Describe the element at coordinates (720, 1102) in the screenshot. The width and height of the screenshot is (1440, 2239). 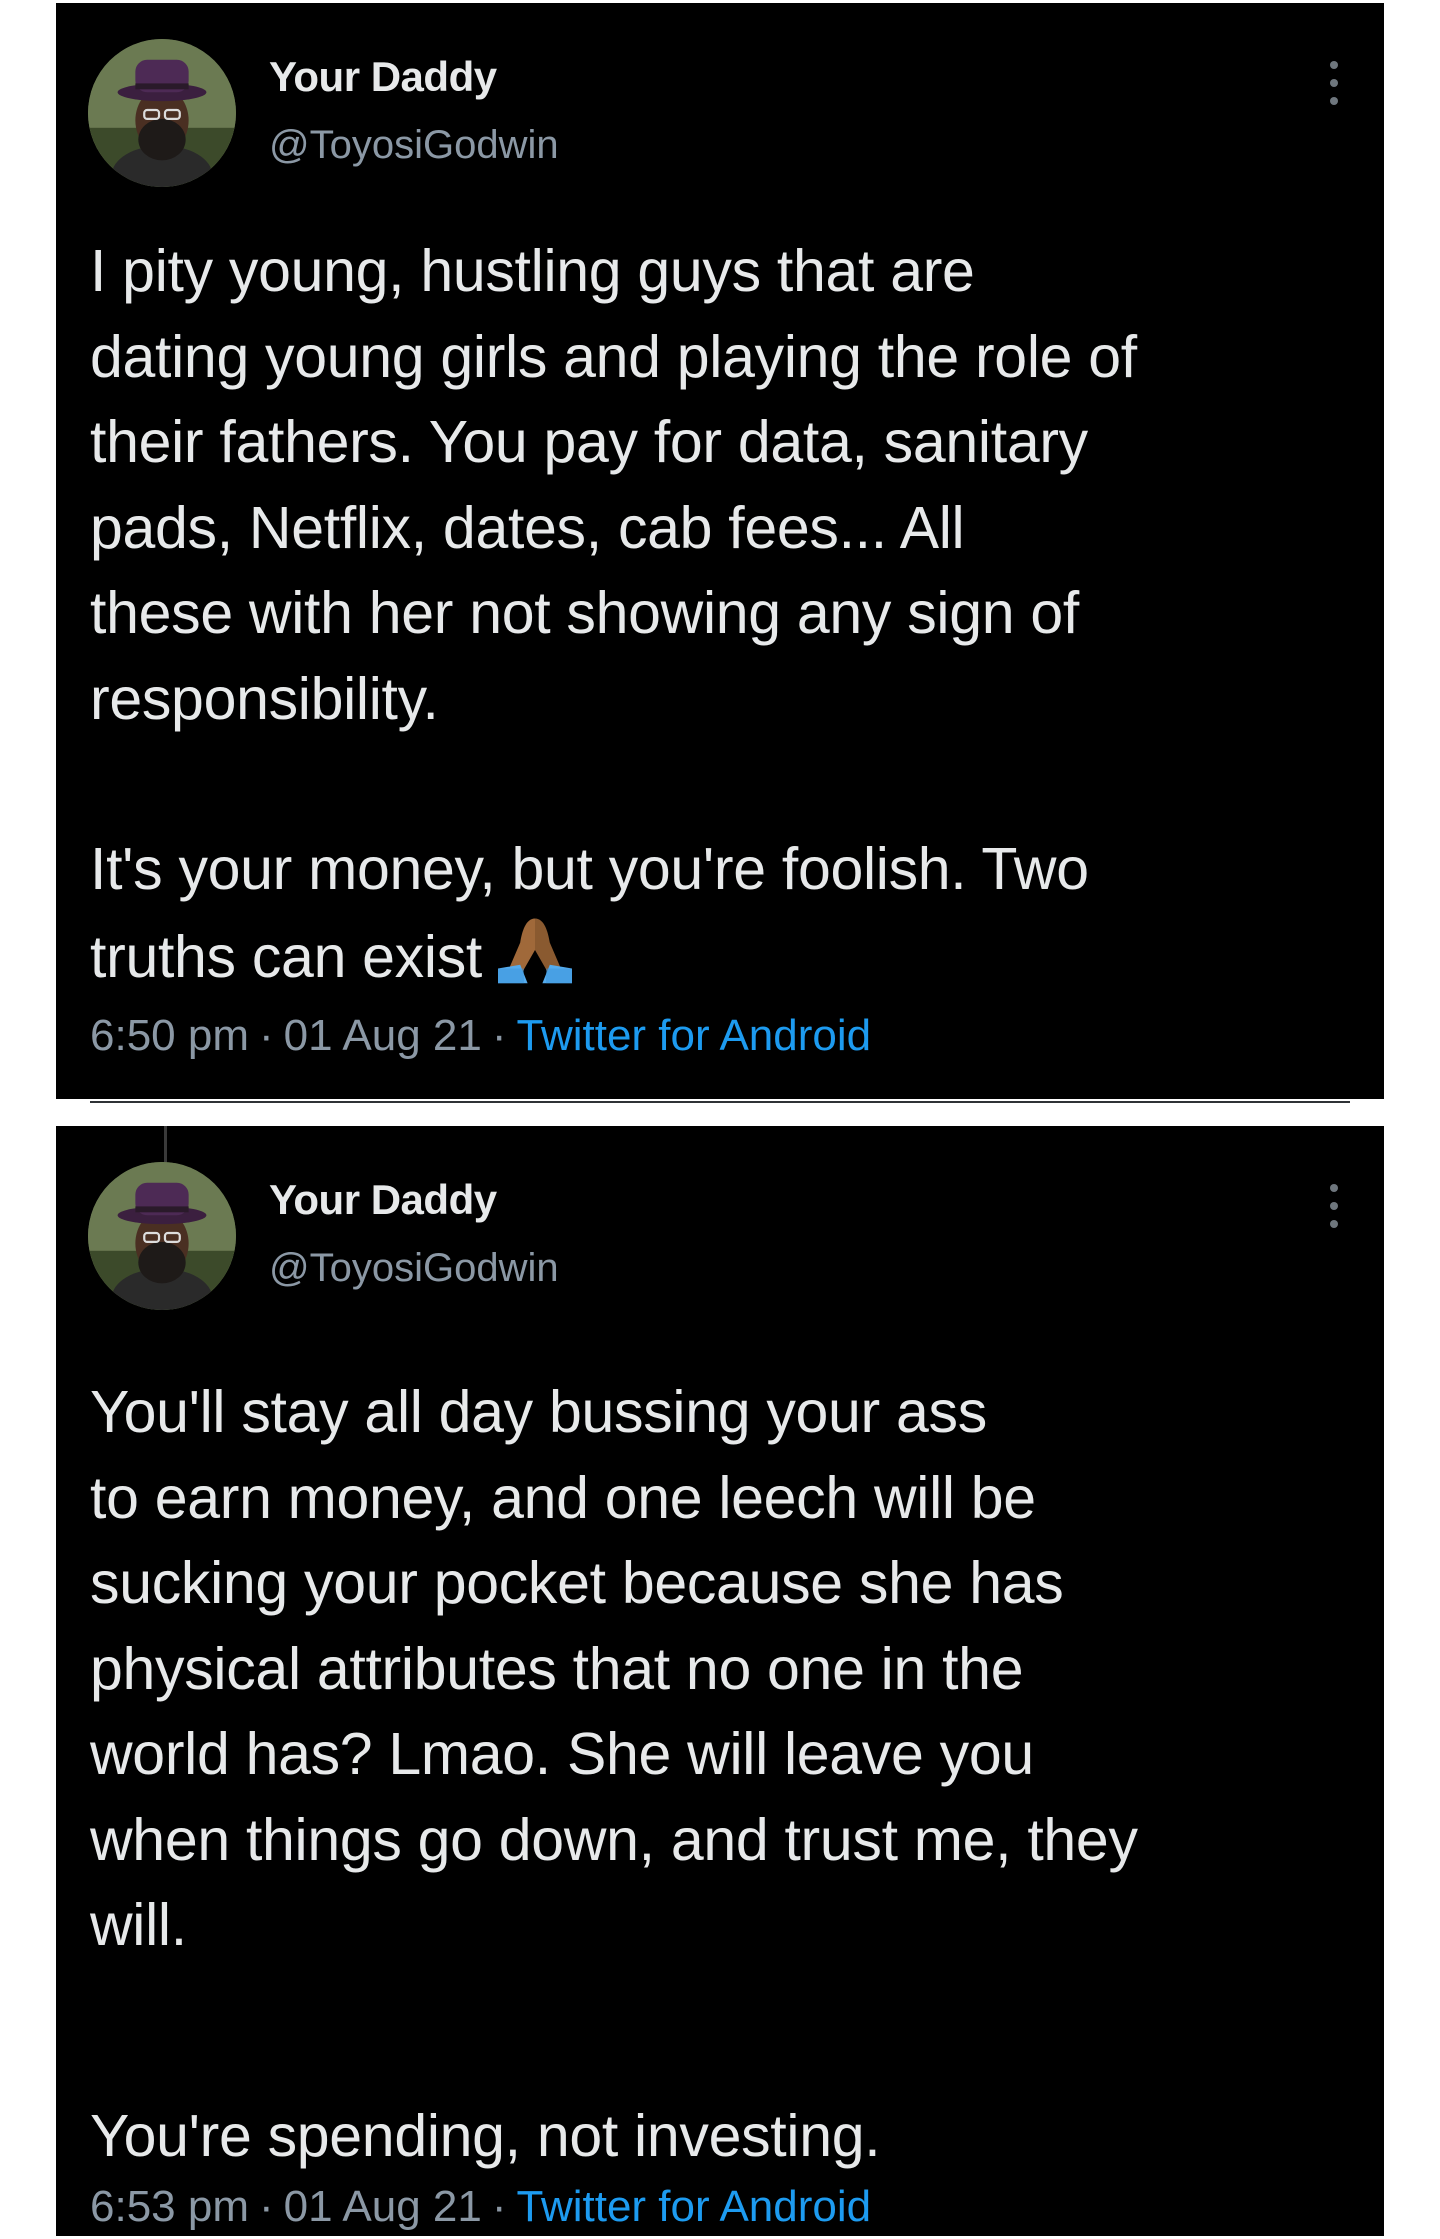
I see `divider` at that location.